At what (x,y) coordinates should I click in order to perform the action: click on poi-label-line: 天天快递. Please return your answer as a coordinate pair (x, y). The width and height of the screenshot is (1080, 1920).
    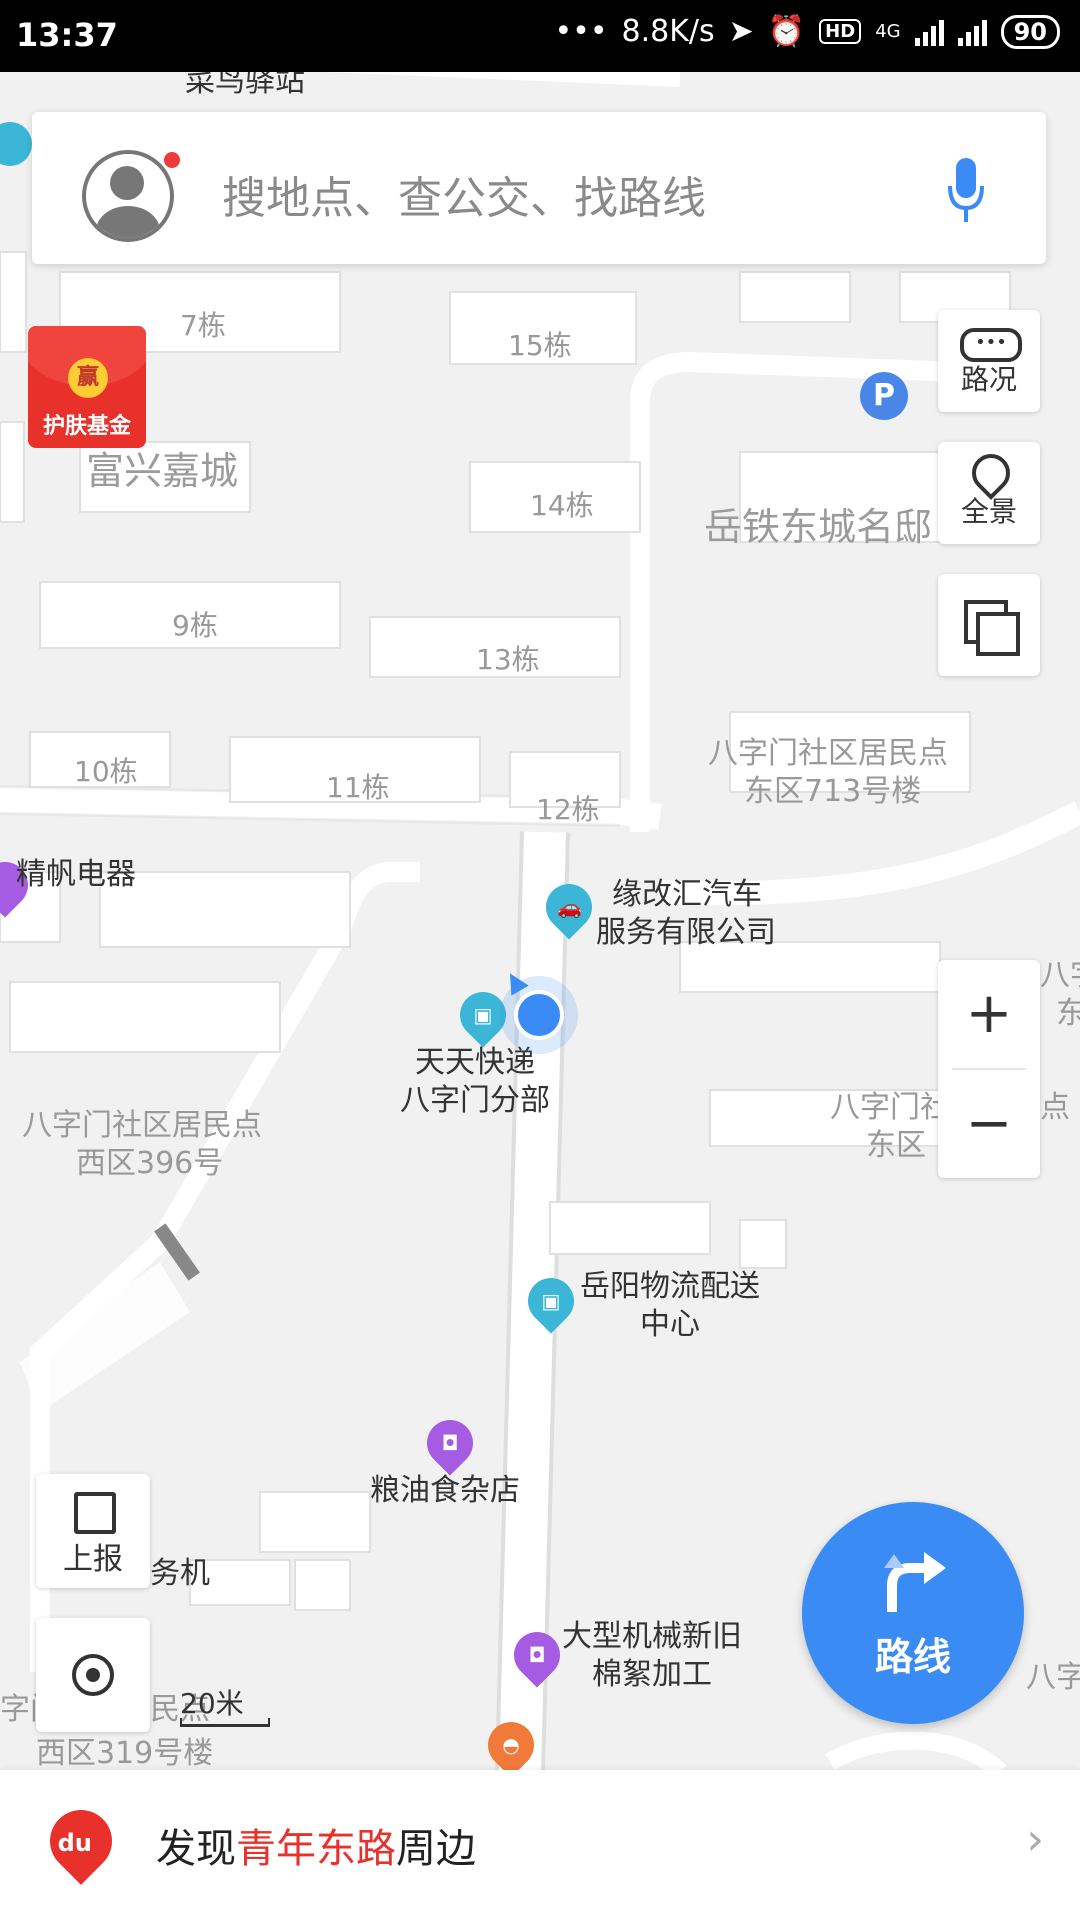
    Looking at the image, I should click on (475, 1062).